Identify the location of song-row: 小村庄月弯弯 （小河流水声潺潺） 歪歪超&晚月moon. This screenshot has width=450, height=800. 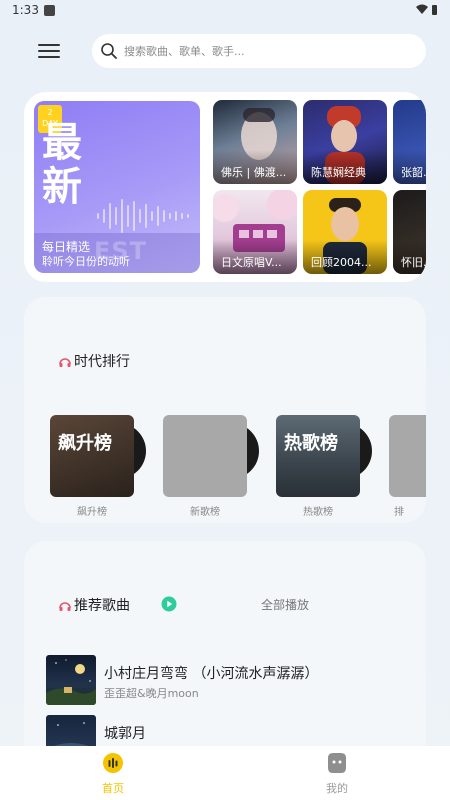
(226, 681).